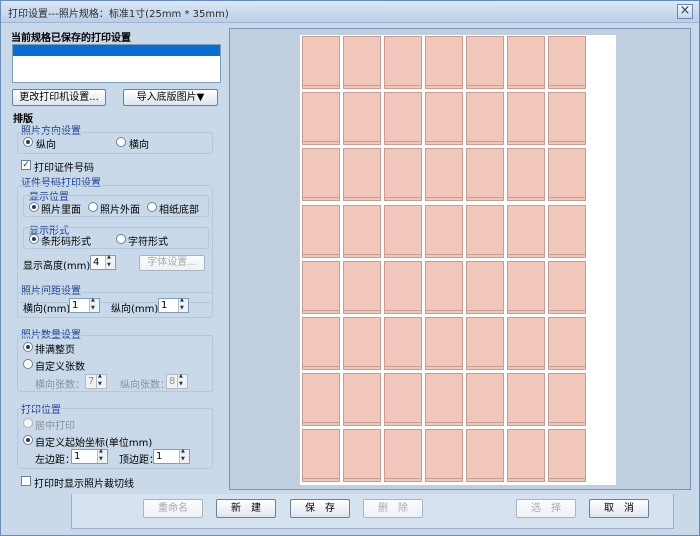 This screenshot has height=536, width=700. What do you see at coordinates (28, 423) in the screenshot?
I see `center-print-radio` at bounding box center [28, 423].